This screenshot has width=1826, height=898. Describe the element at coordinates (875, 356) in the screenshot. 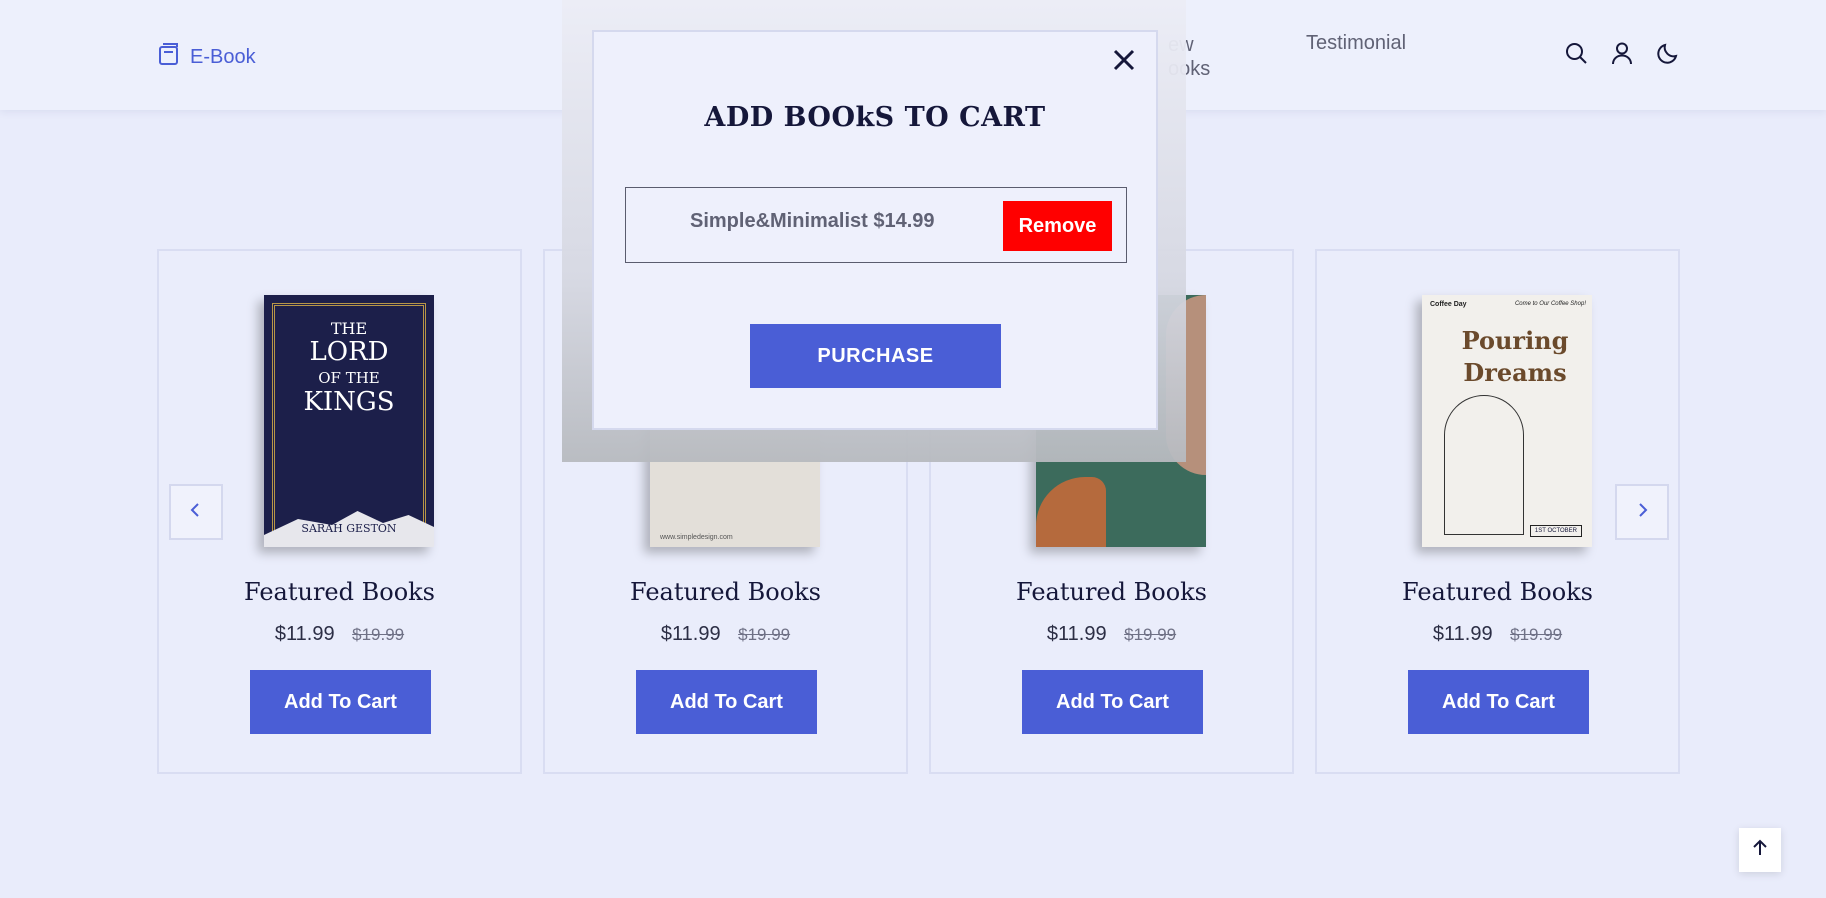

I see `purchase-button: PURCHASE` at that location.